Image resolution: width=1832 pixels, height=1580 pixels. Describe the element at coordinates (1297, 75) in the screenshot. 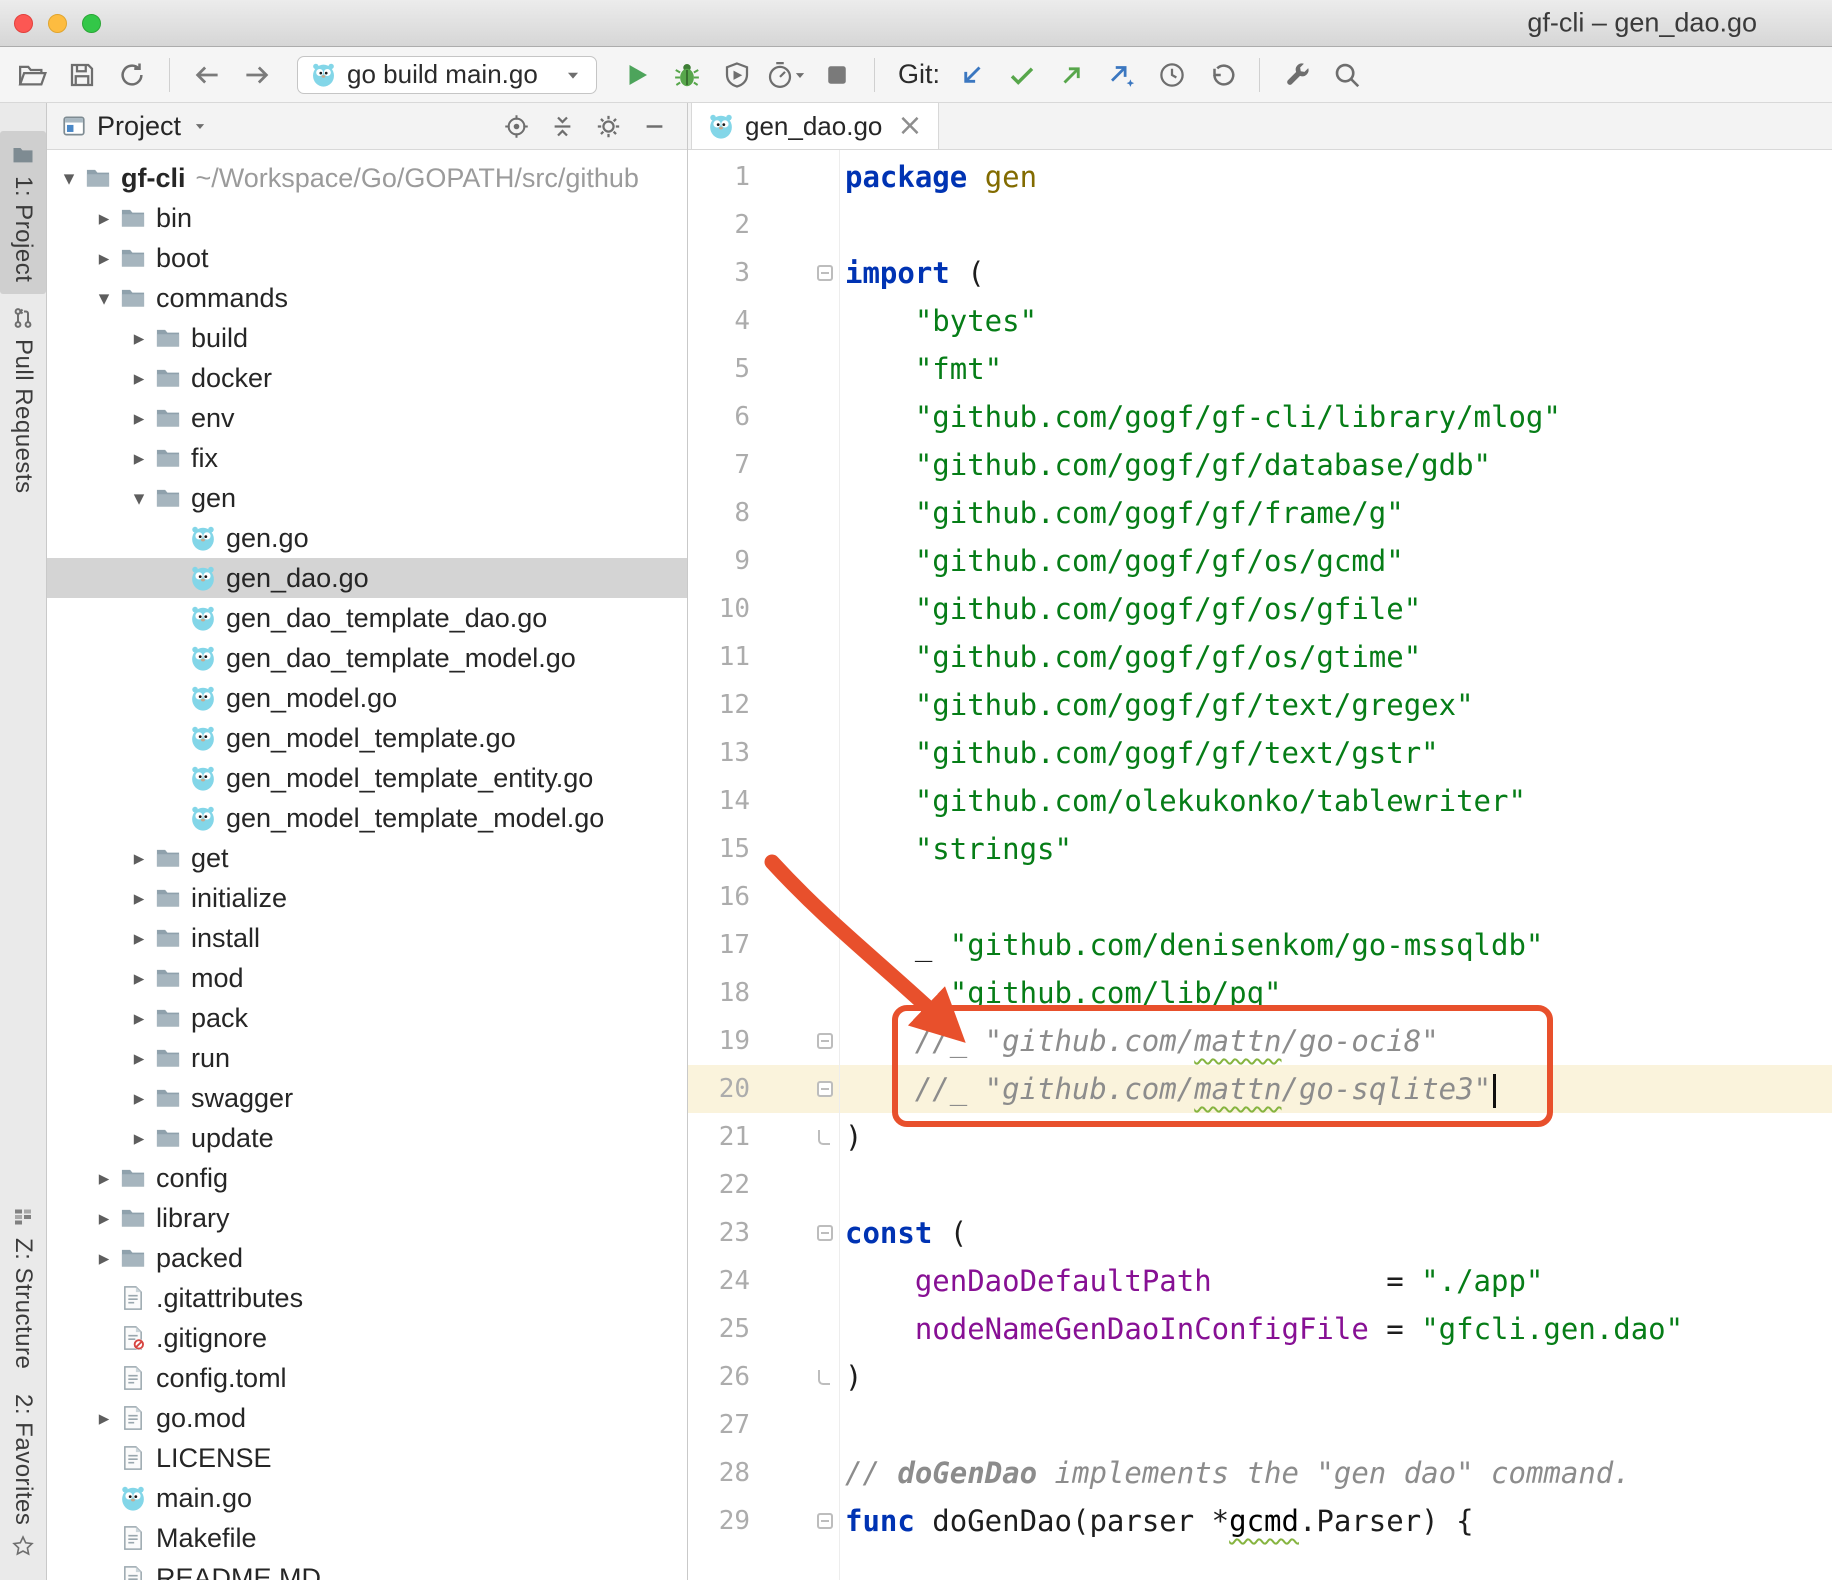

I see `external-tools-button` at that location.